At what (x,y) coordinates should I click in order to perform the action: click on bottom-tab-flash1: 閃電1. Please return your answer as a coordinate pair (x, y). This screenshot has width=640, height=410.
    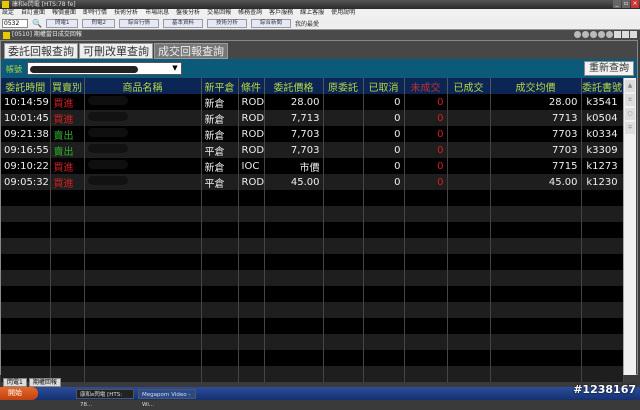
    Looking at the image, I should click on (15, 382).